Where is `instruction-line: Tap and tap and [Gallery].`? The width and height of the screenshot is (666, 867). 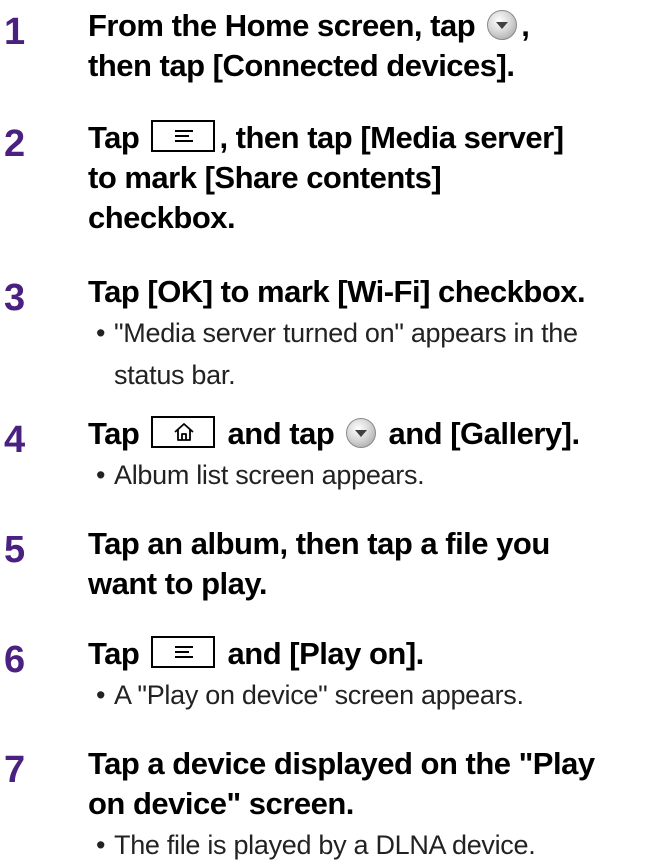 instruction-line: Tap and tap and [Gallery]. is located at coordinates (334, 433).